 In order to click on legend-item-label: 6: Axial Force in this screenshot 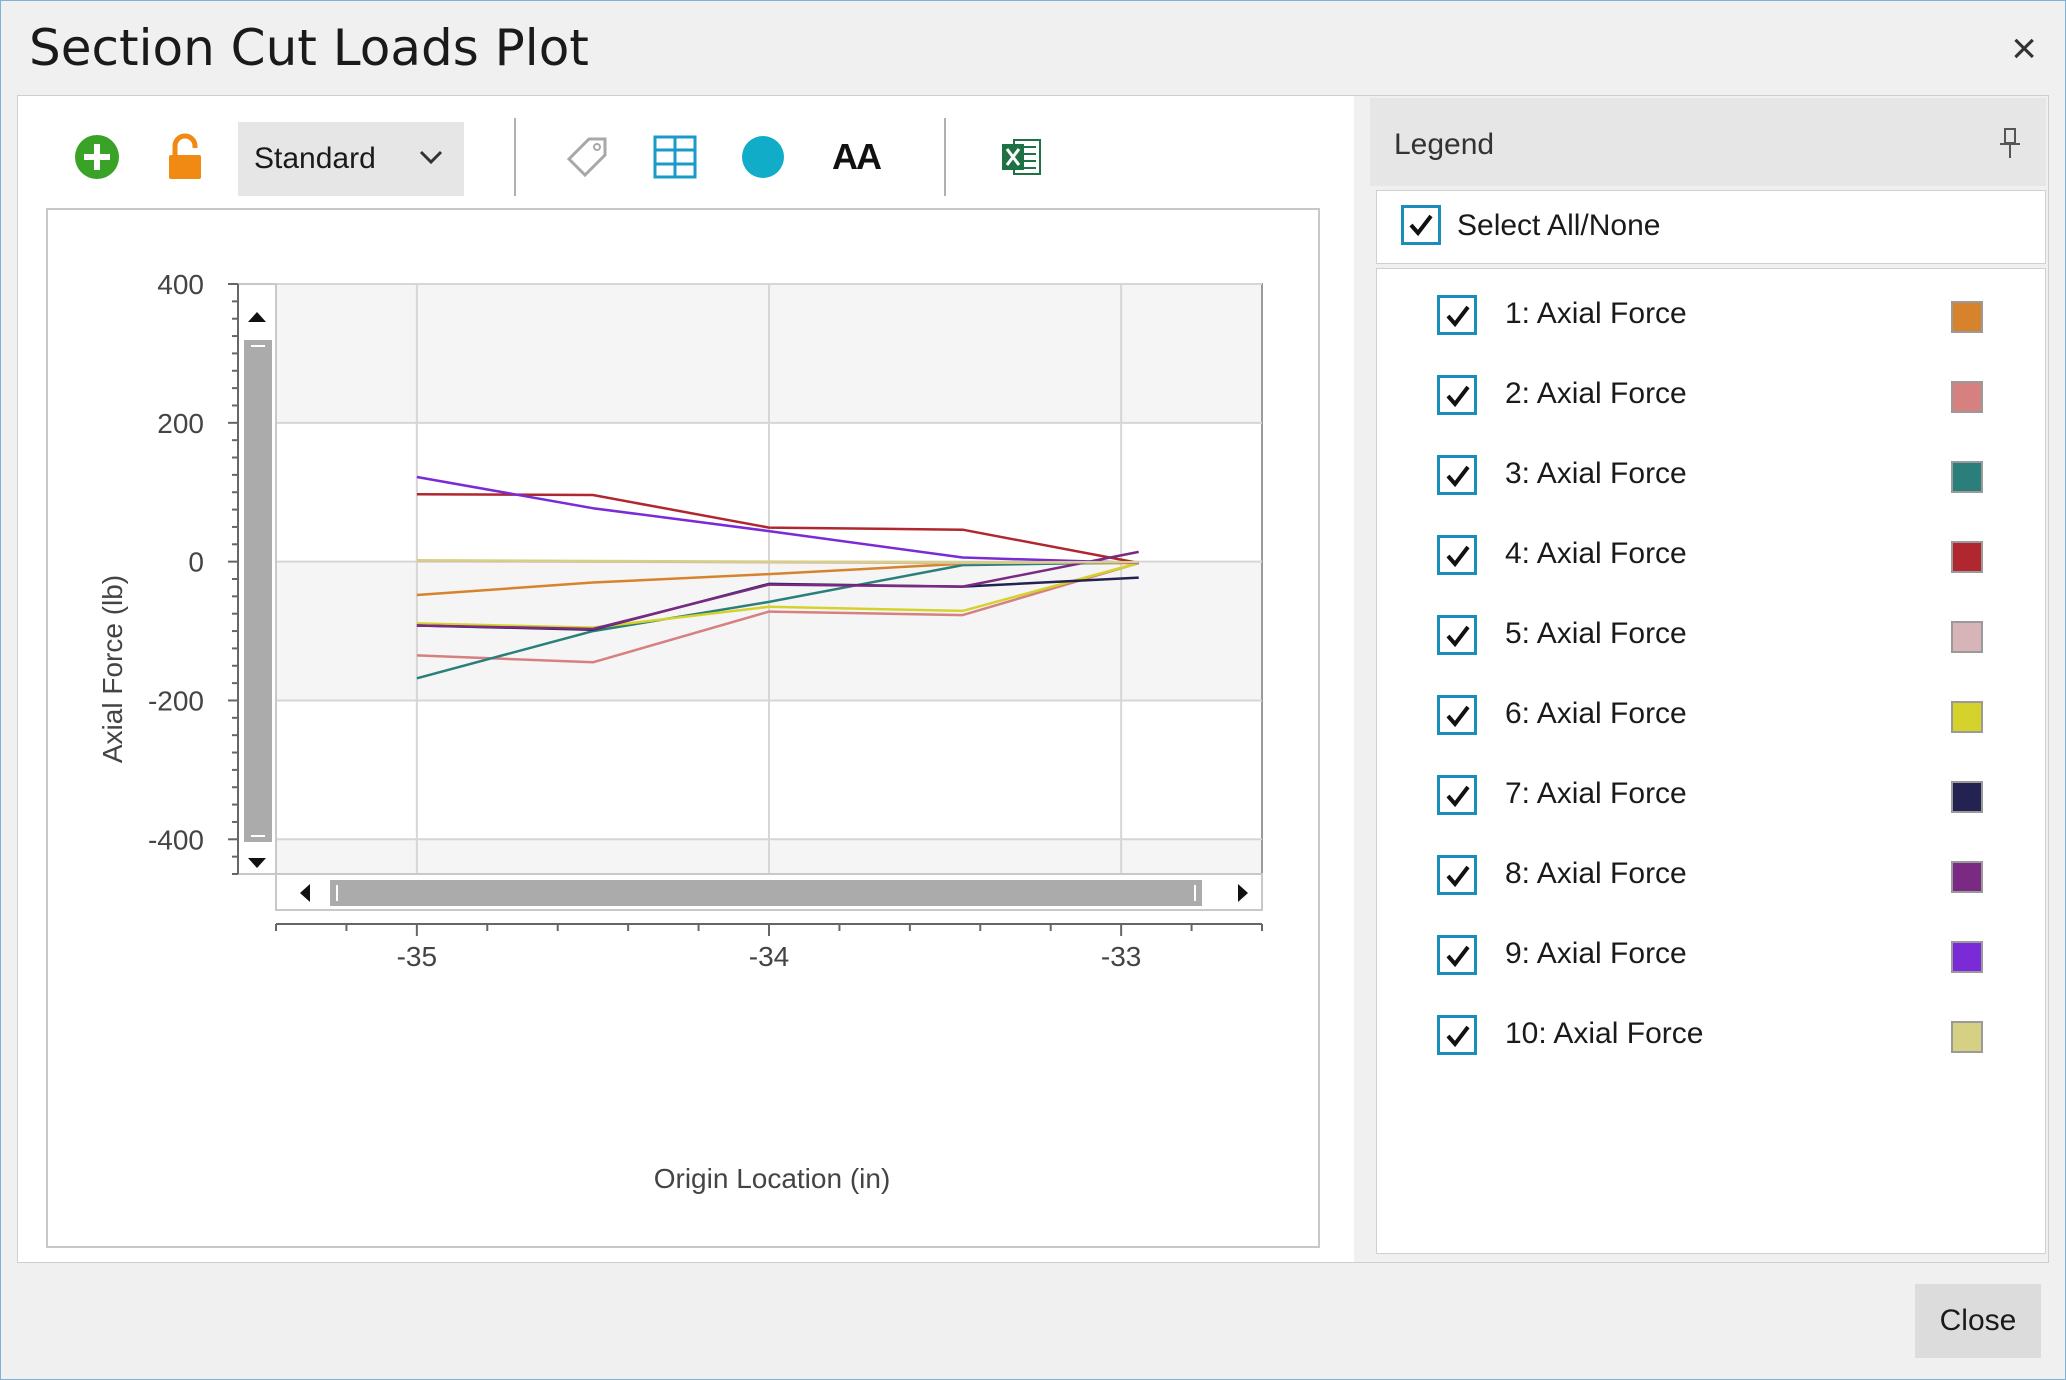, I will do `click(1596, 713)`.